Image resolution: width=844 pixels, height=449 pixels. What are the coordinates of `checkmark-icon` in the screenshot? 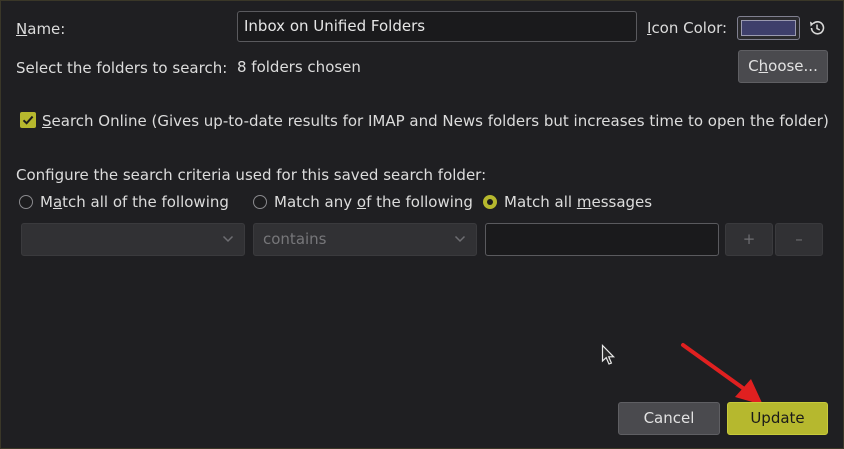 It's located at (28, 120).